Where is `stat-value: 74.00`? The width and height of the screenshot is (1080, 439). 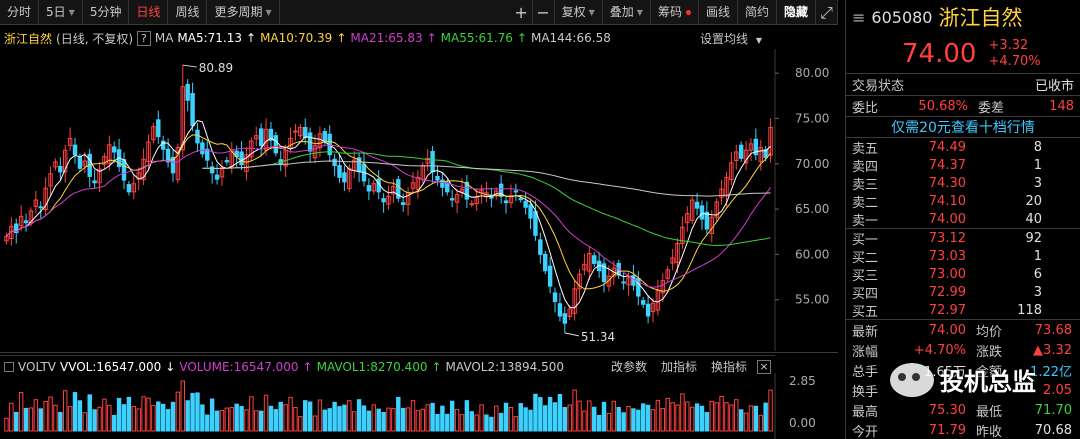
stat-value: 74.00 is located at coordinates (947, 330).